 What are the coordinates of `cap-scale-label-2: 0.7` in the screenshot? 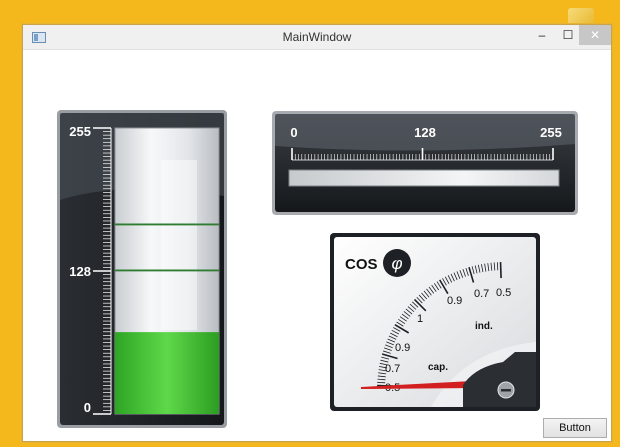 It's located at (392, 369).